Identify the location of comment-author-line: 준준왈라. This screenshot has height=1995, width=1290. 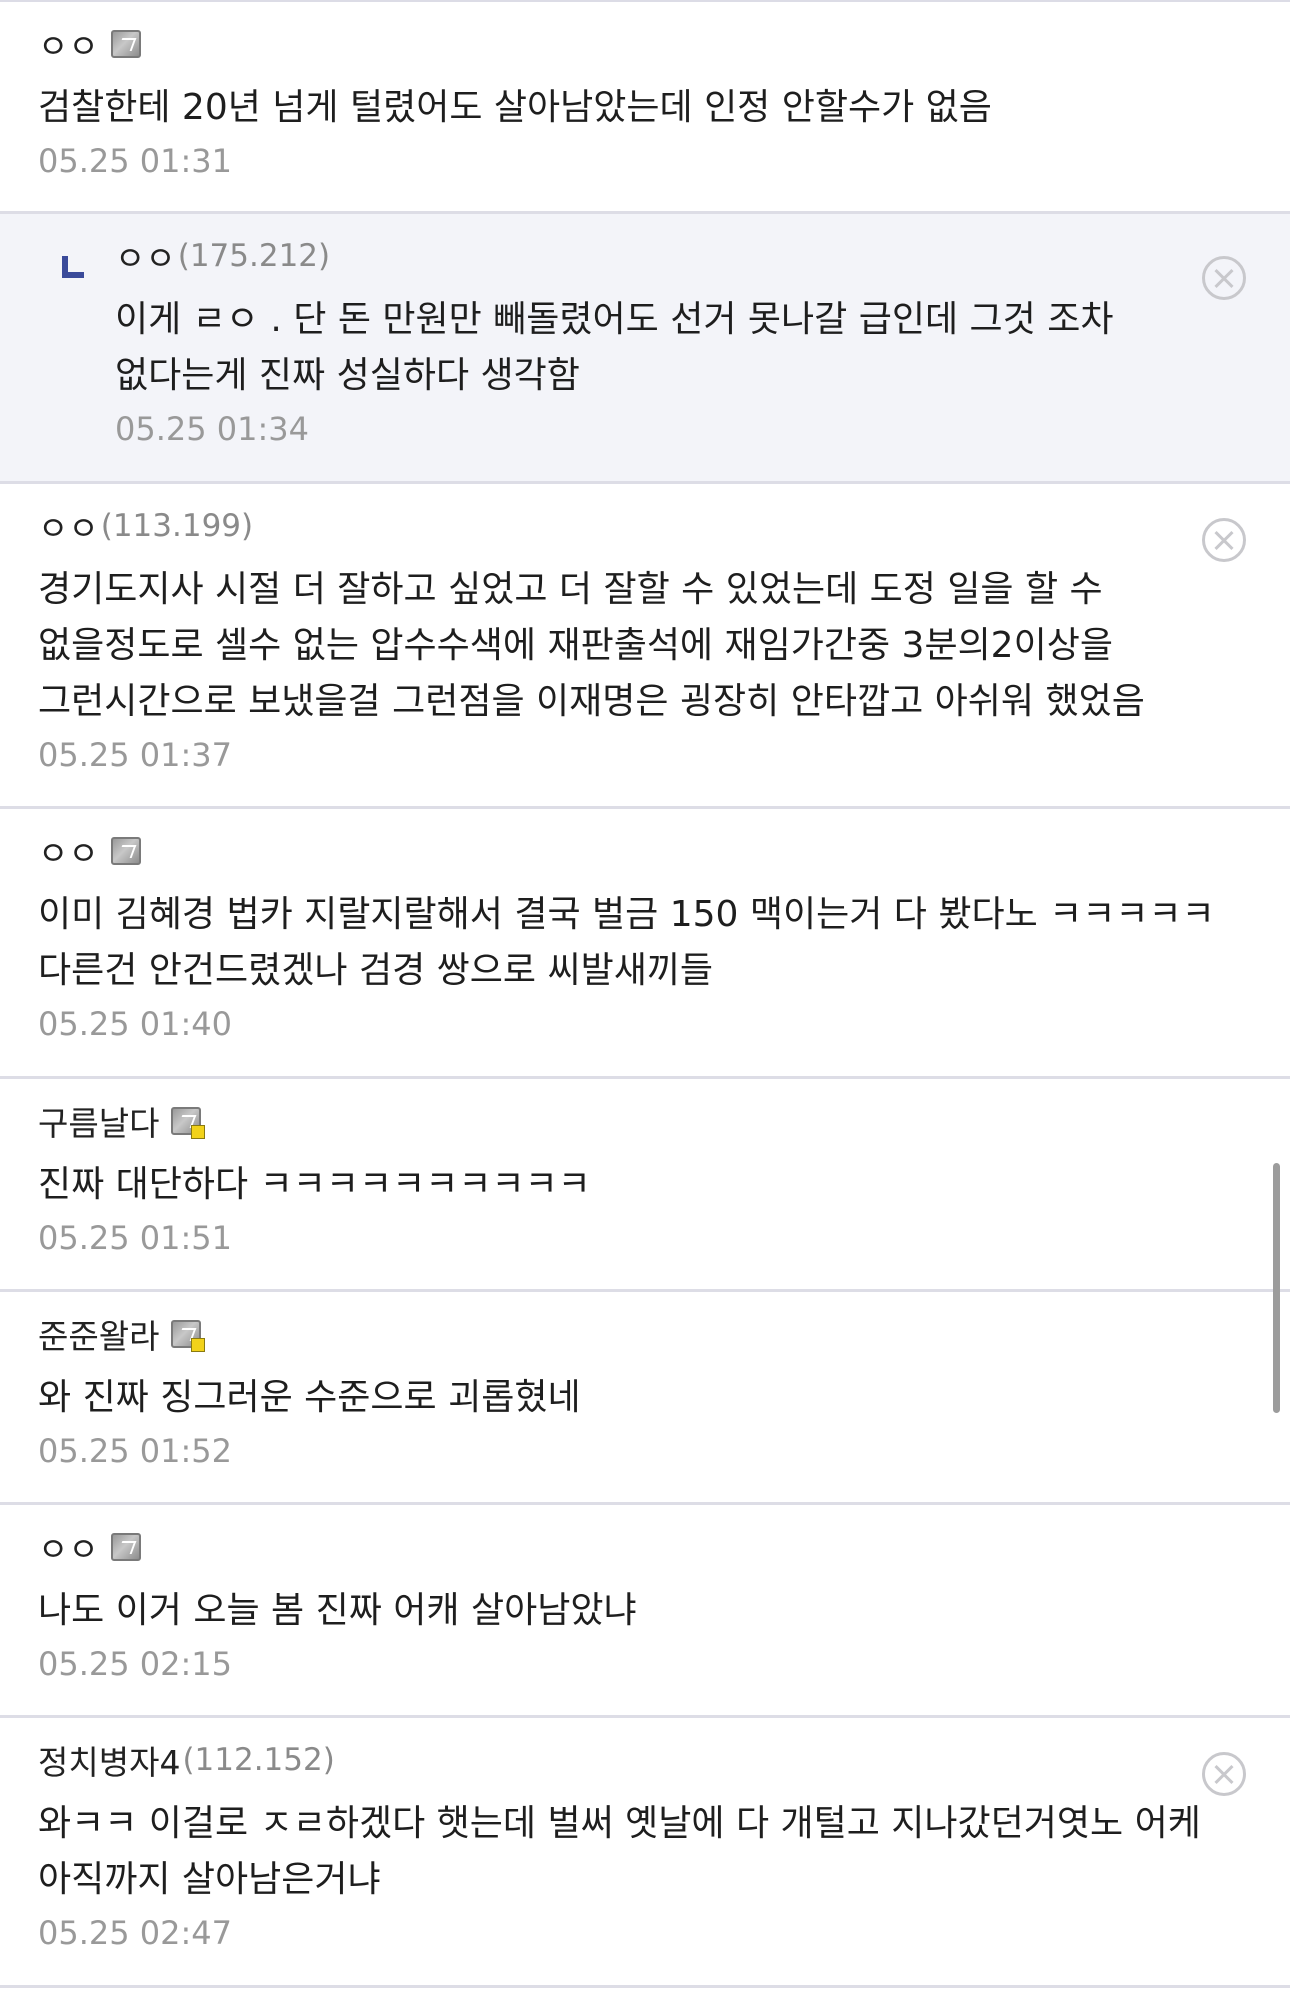
(645, 1334).